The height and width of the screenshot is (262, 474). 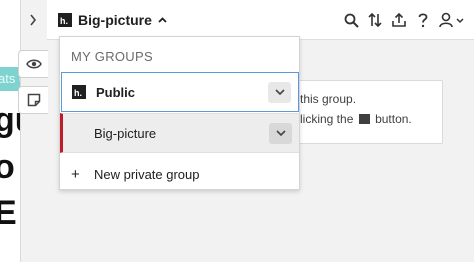 I want to click on chevron-right-icon, so click(x=33, y=20).